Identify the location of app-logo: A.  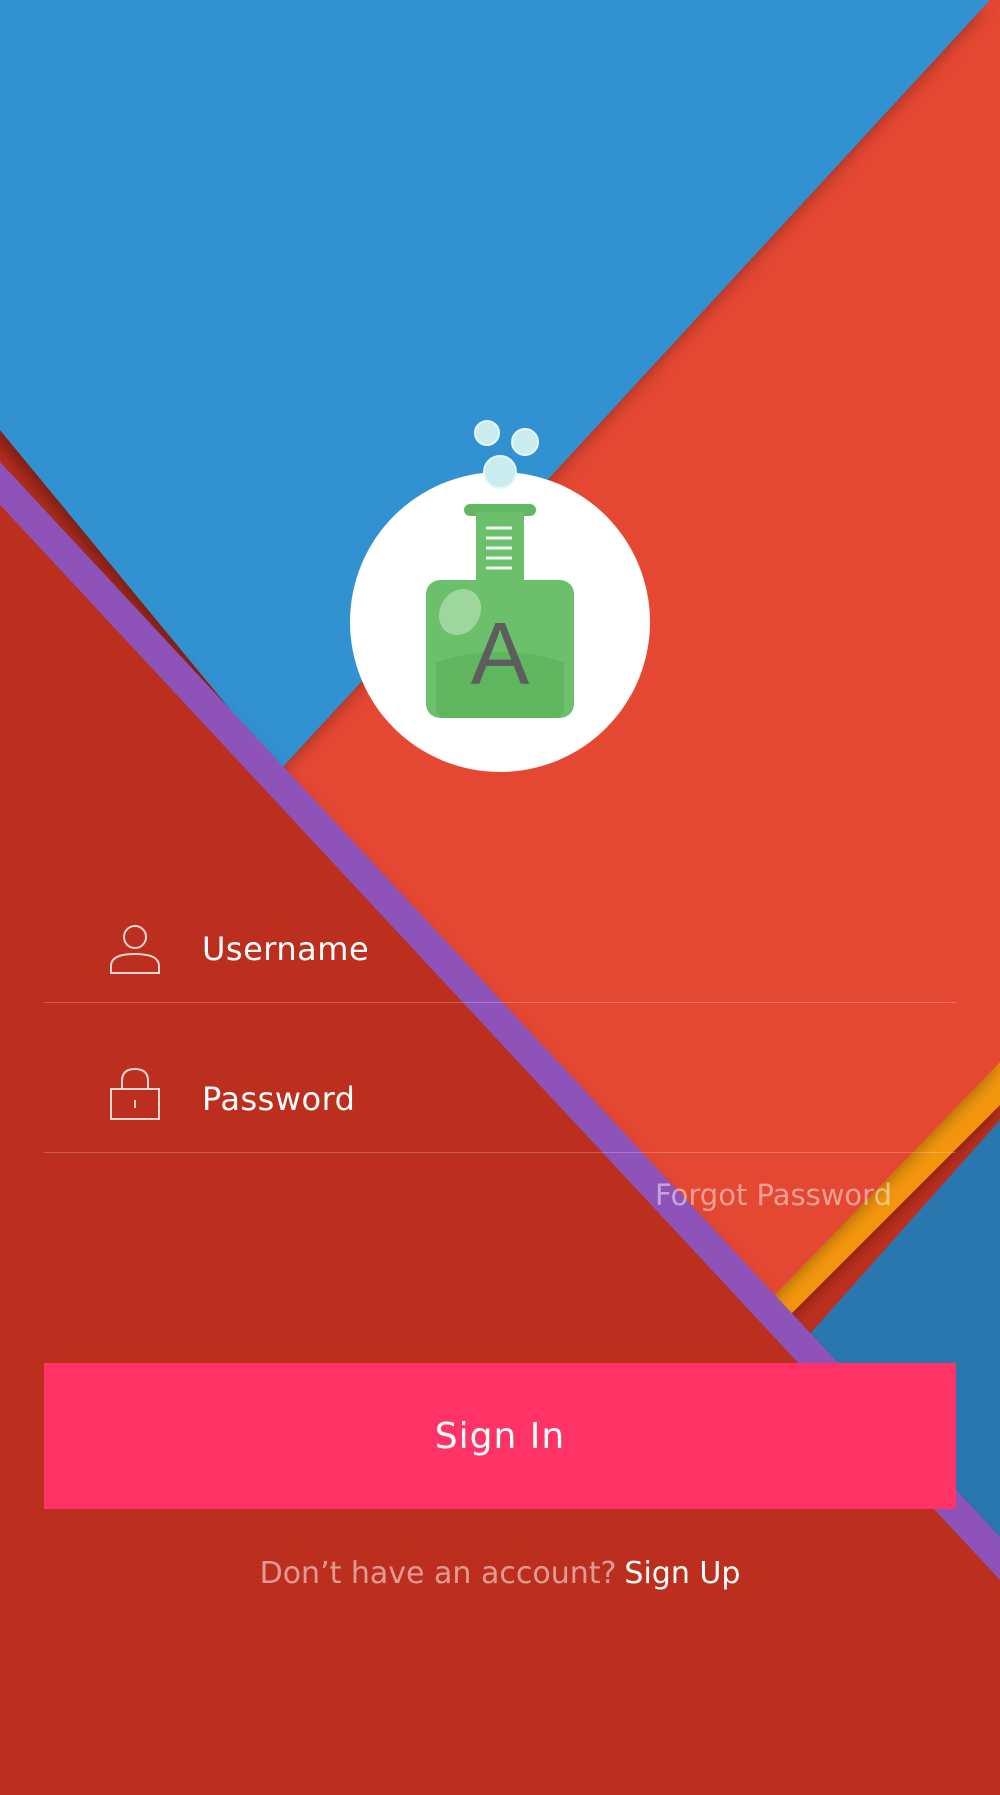
(500, 622).